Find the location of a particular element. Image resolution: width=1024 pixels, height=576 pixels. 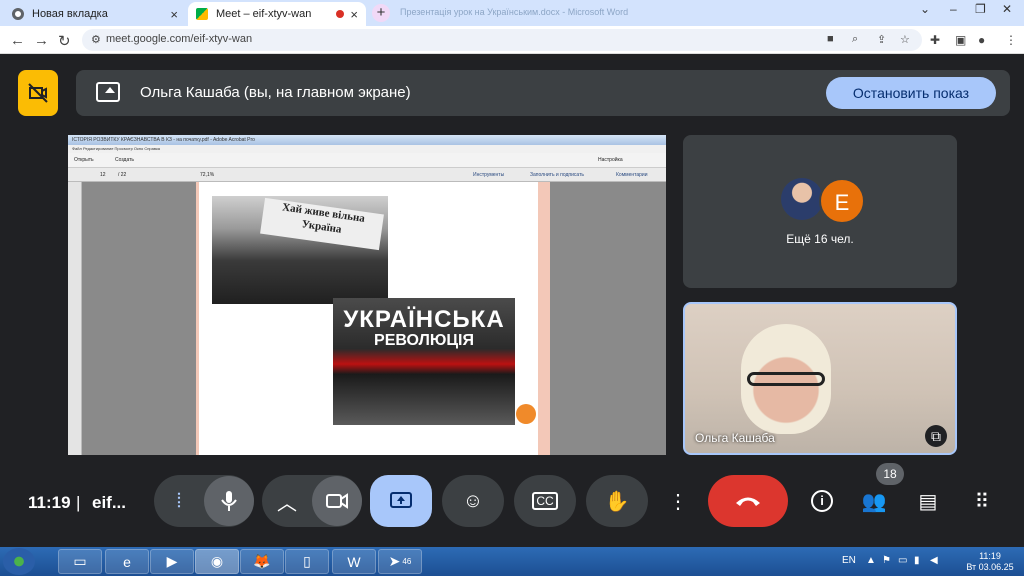

camera-options-chevron-icon: ︿ is located at coordinates (287, 501).